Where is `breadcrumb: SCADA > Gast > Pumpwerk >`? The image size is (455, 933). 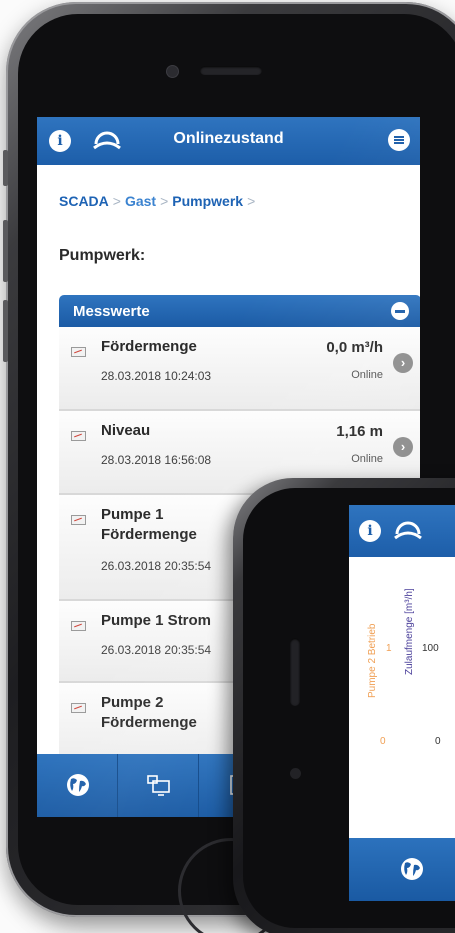 breadcrumb: SCADA > Gast > Pumpwerk > is located at coordinates (159, 201).